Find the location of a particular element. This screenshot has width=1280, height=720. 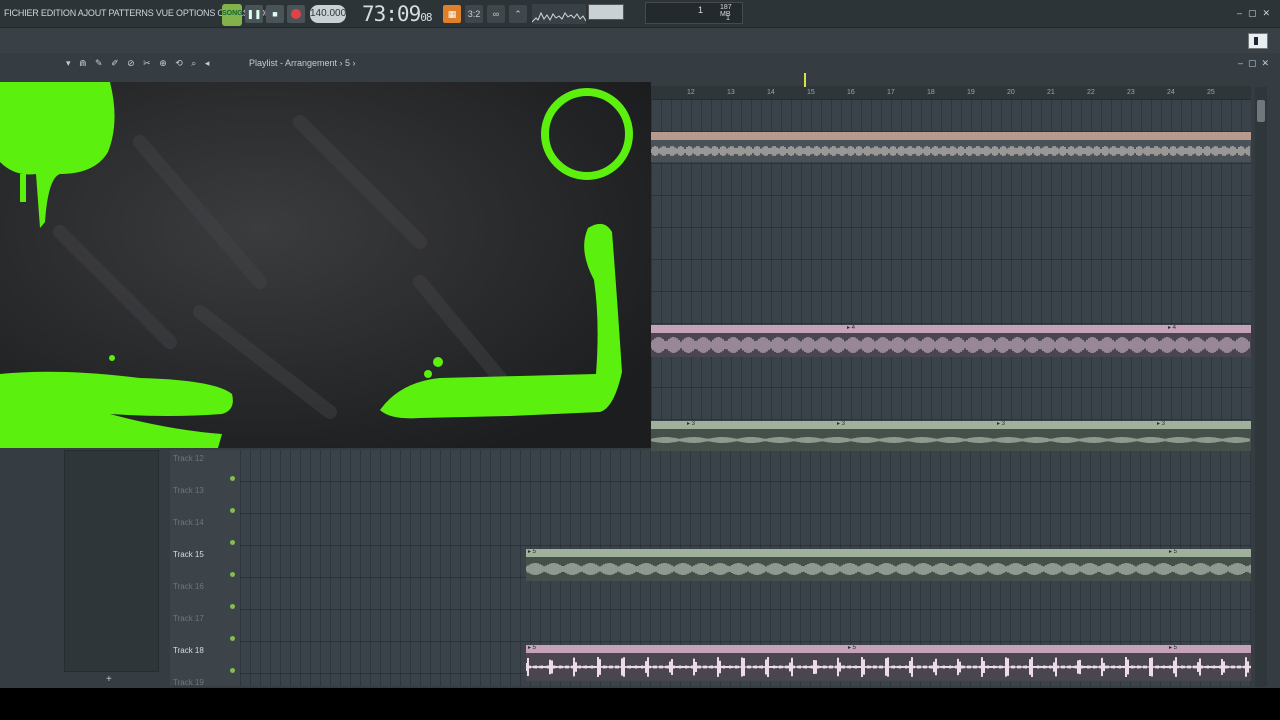

audio-clip-pink: ▸ 4 ▸ 4 is located at coordinates (951, 341).